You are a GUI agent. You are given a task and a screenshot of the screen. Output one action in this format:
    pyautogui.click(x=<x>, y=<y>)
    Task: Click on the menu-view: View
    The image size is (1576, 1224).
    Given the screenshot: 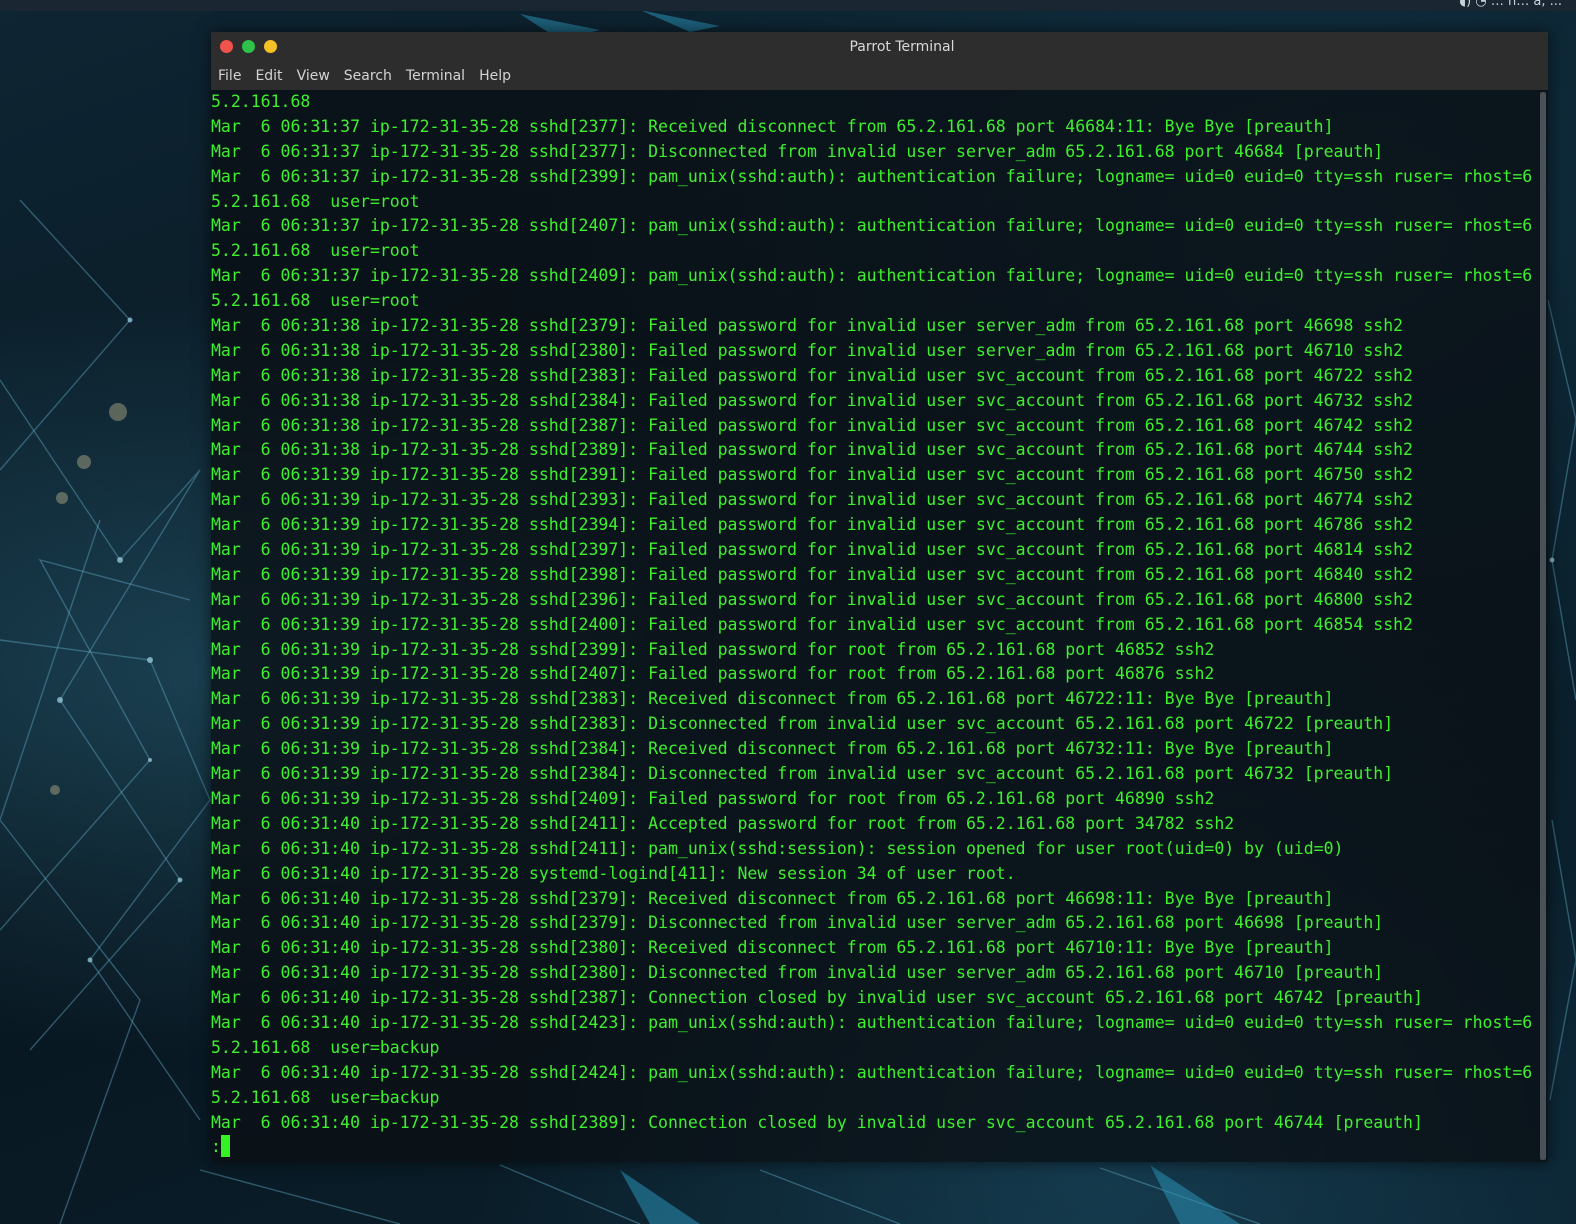 What is the action you would take?
    pyautogui.click(x=313, y=76)
    